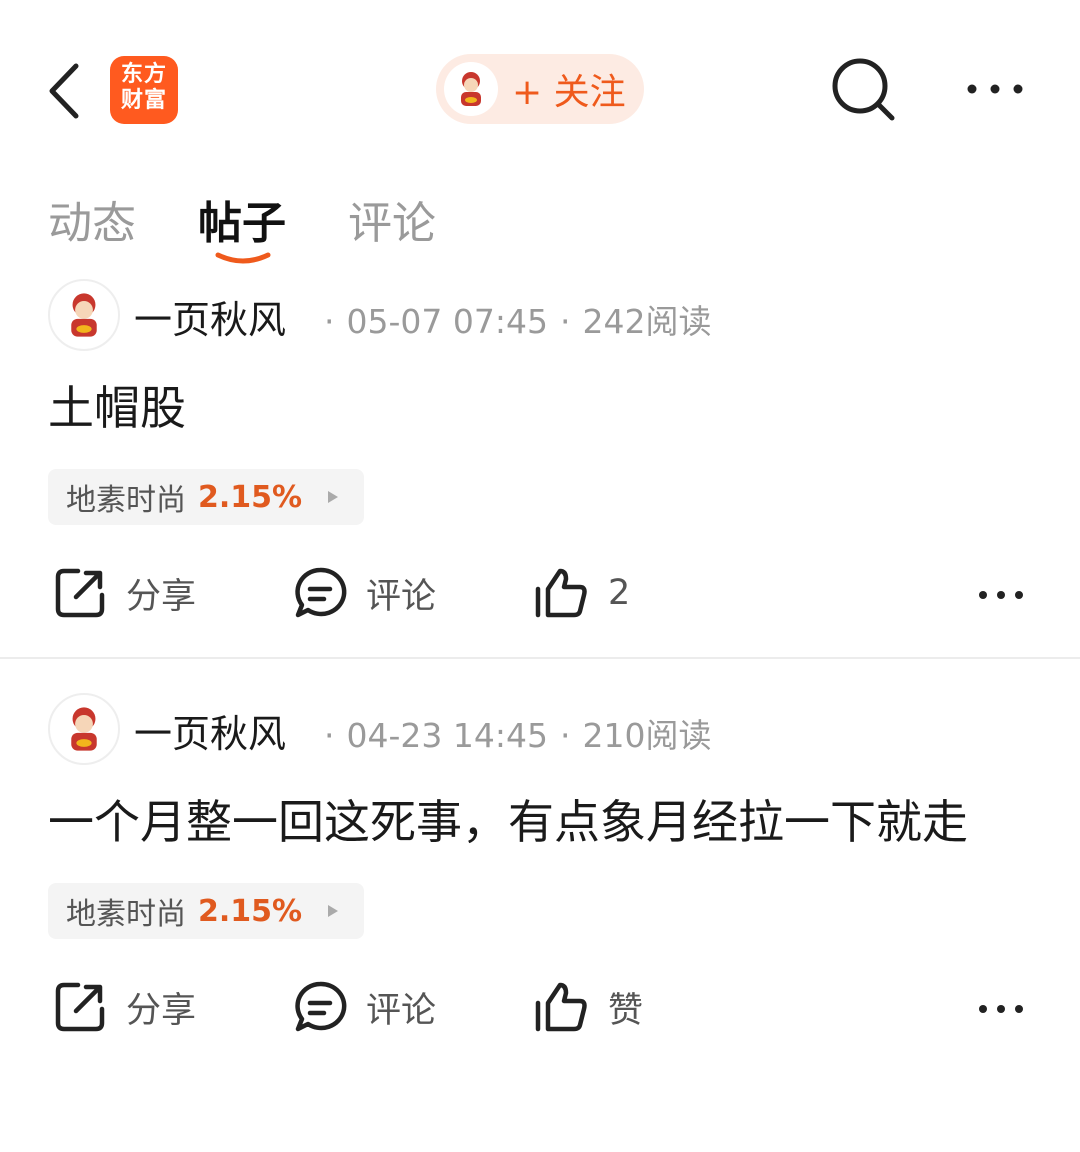  I want to click on like-label: 赞, so click(626, 1010).